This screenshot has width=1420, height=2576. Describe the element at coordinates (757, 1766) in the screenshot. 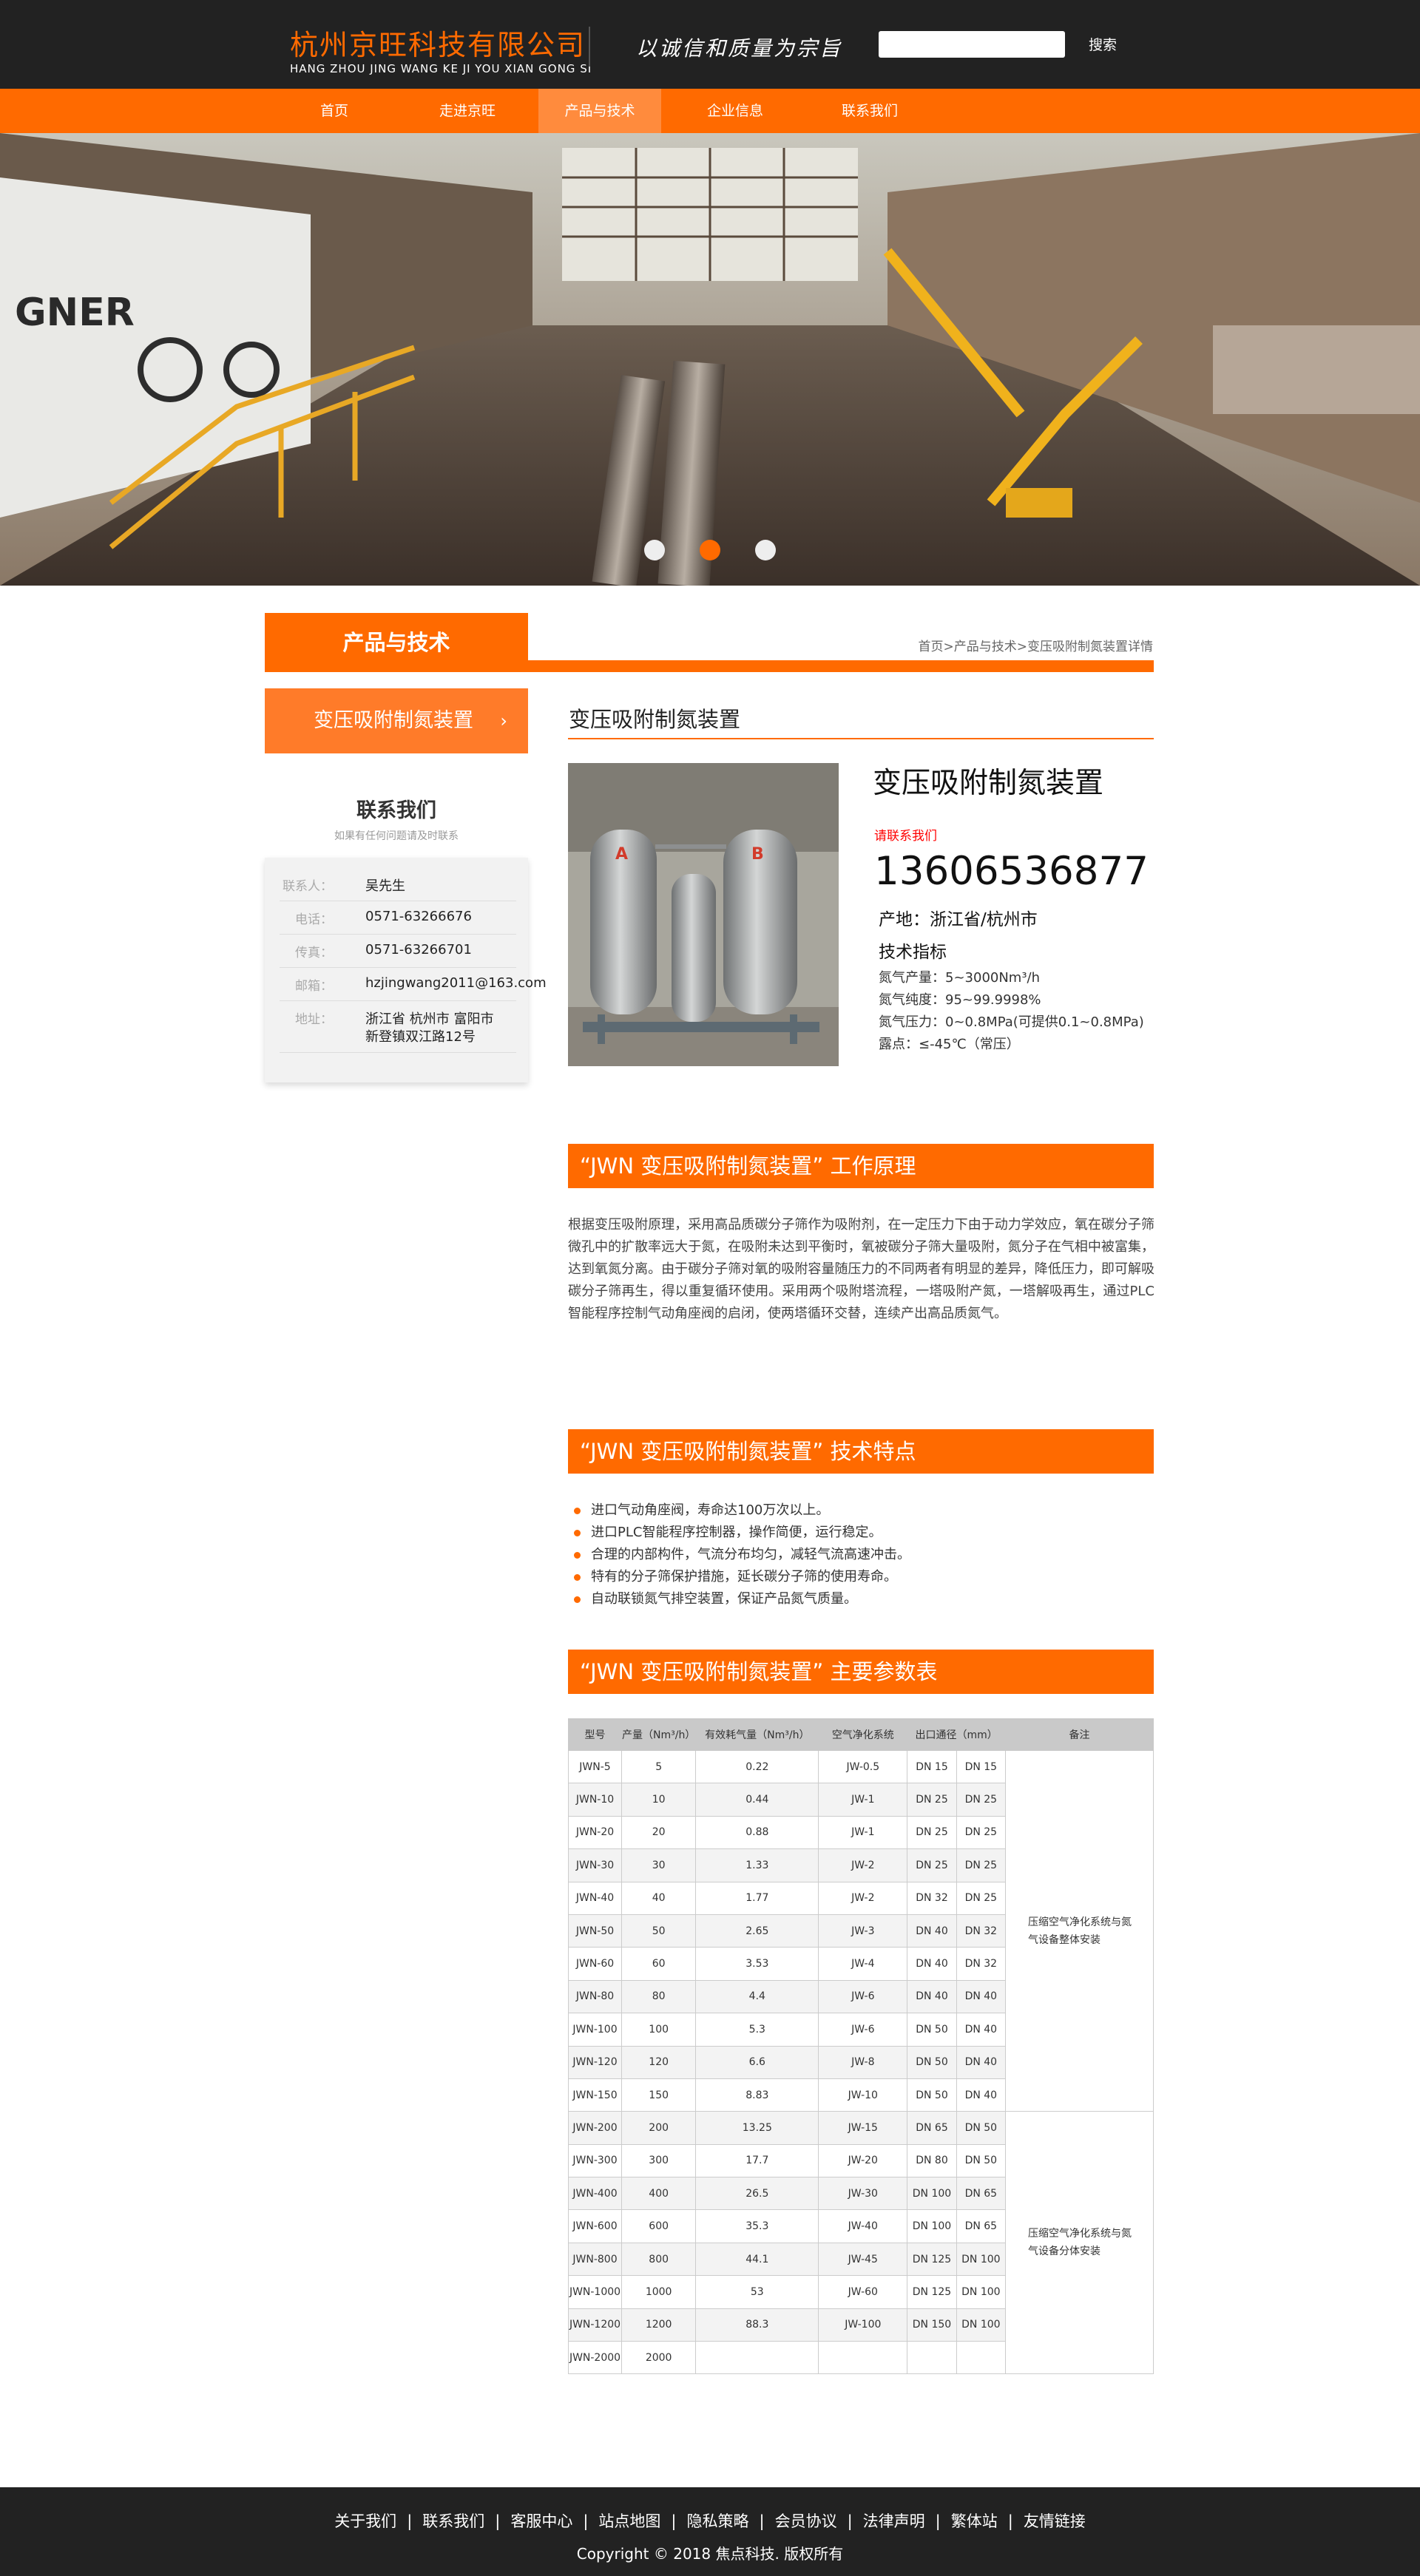

I see `table-cell: 0.22` at that location.